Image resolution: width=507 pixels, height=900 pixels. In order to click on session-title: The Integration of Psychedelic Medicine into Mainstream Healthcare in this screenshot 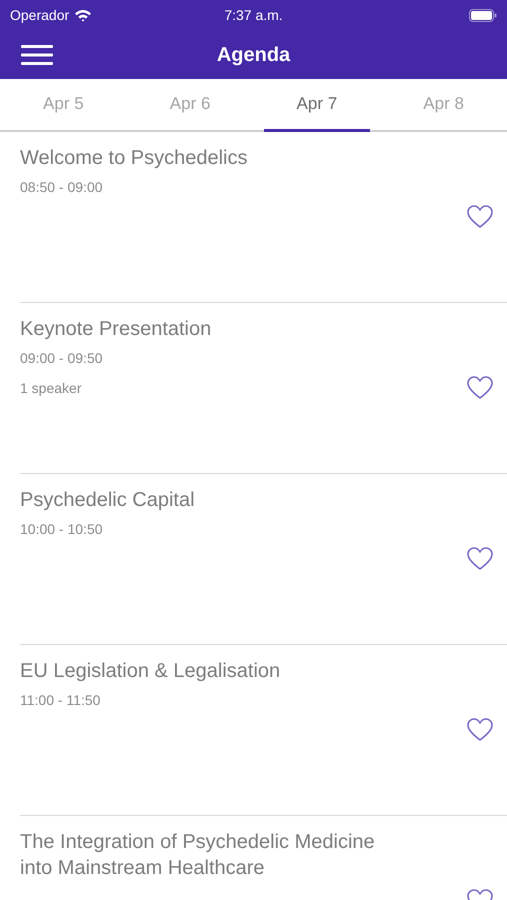, I will do `click(203, 855)`.